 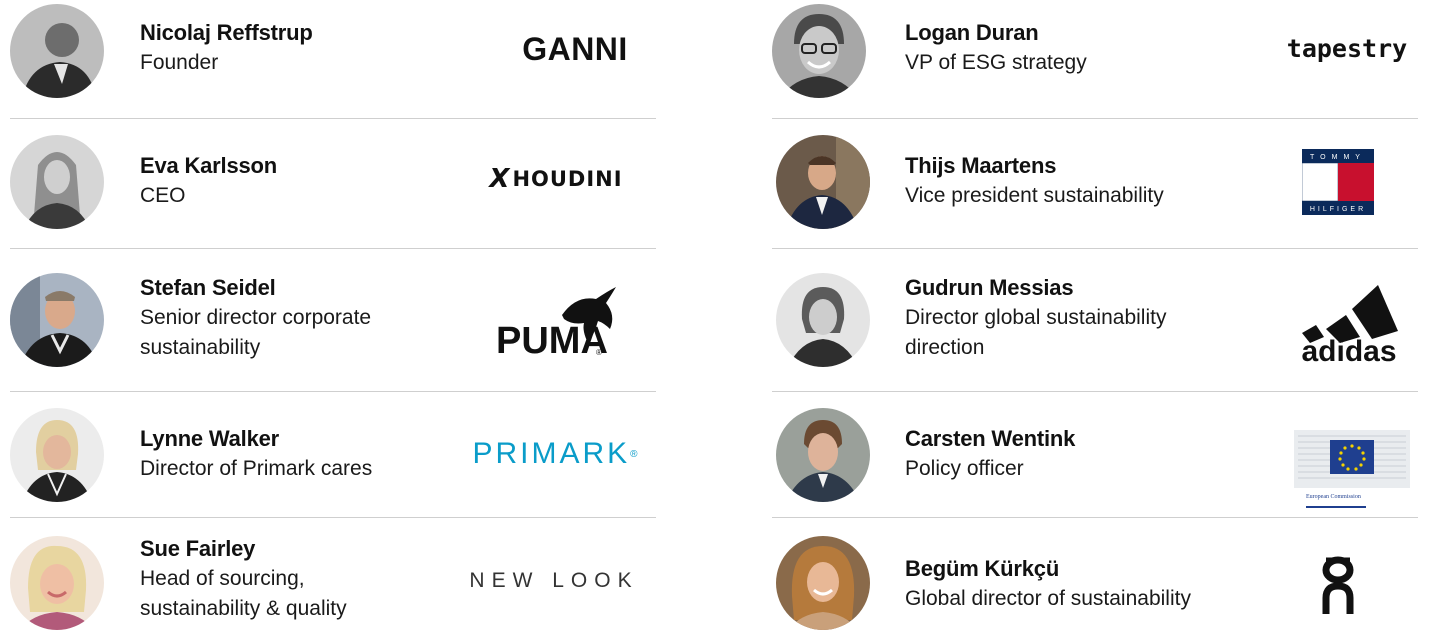 I want to click on tommy-hilfiger-logo: TOMMY HILFIGER, so click(x=1338, y=182).